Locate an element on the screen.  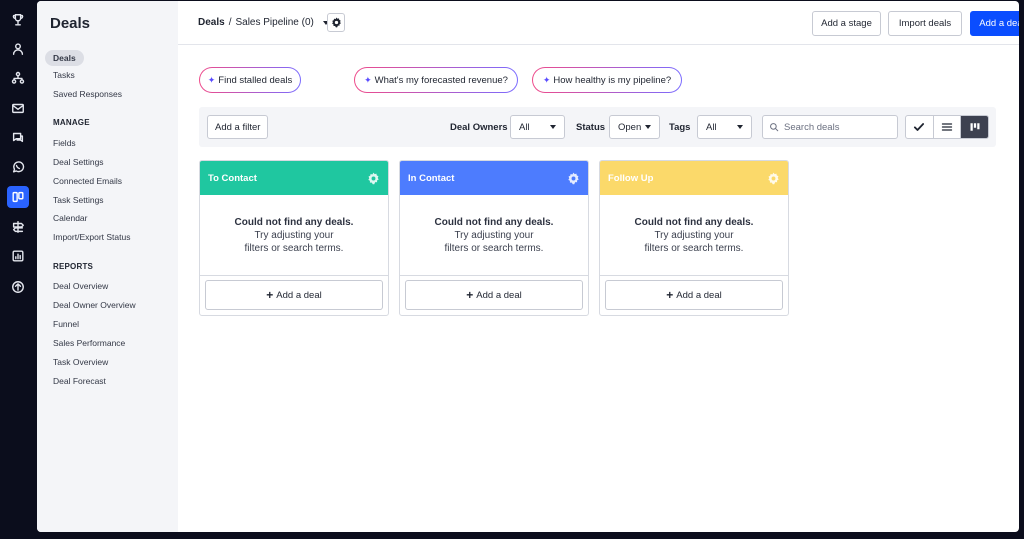
sidebar-item-deal-owner-overview: Deal Owner Overview is located at coordinates (94, 305).